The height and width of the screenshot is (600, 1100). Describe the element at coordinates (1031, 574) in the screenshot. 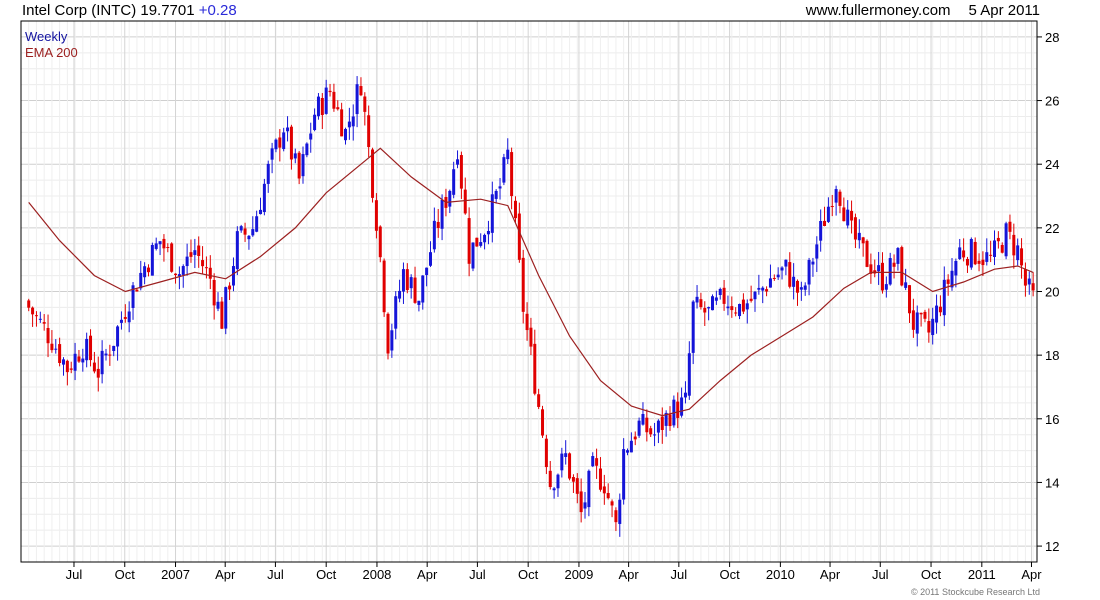

I see `x-tick-label: Apr` at that location.